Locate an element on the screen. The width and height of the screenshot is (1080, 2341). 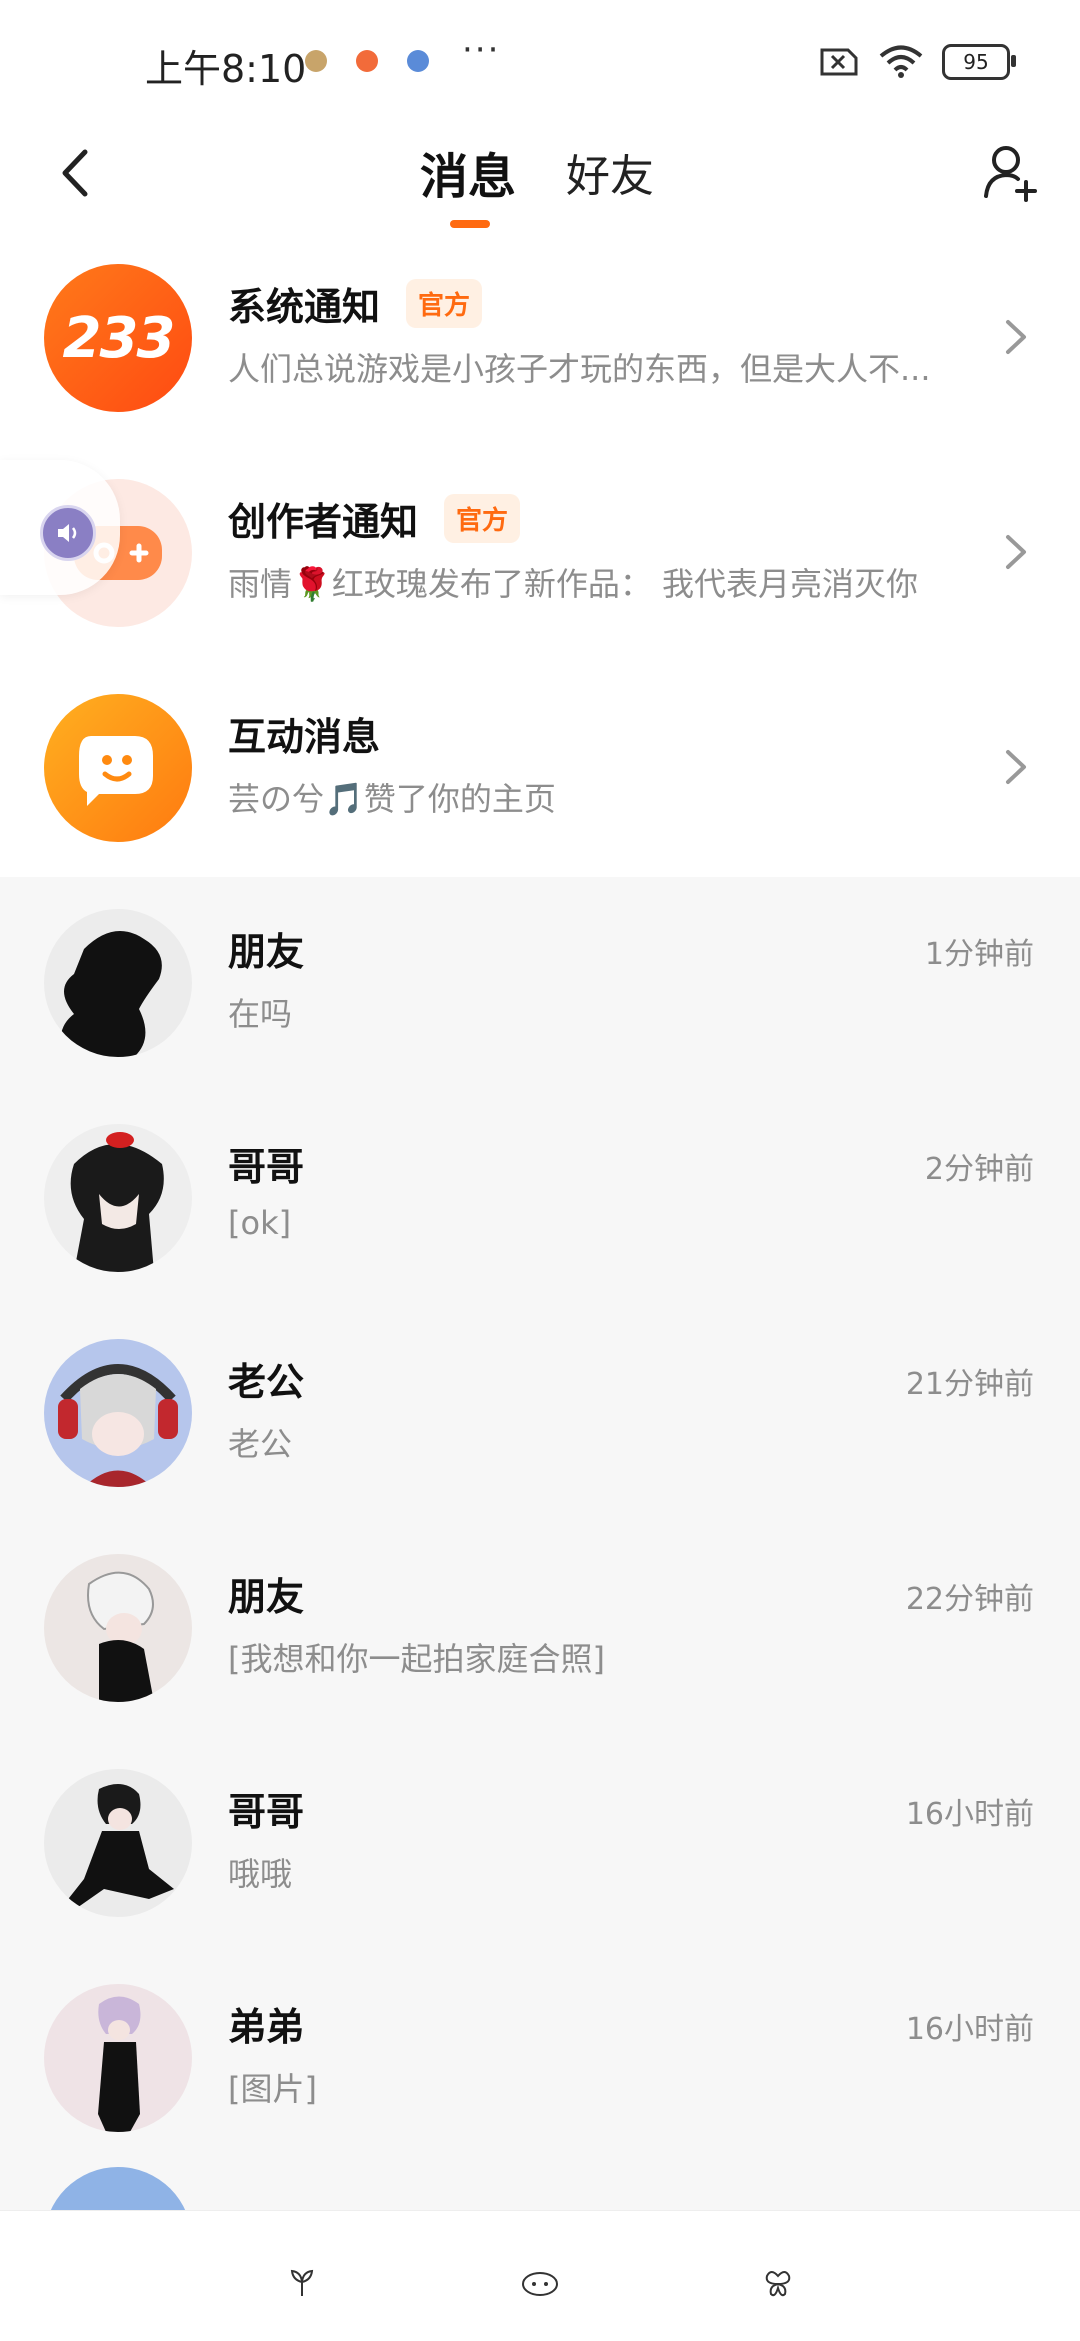
bottom-nav is located at coordinates (540, 2275).